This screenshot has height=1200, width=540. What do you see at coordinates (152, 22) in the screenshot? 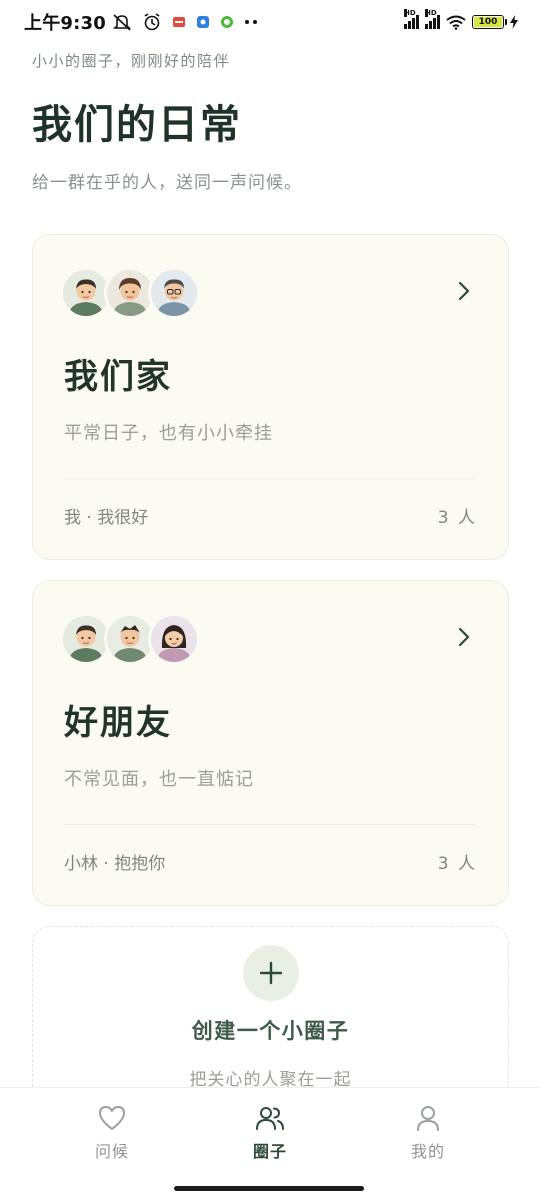
I see `alarm-icon` at bounding box center [152, 22].